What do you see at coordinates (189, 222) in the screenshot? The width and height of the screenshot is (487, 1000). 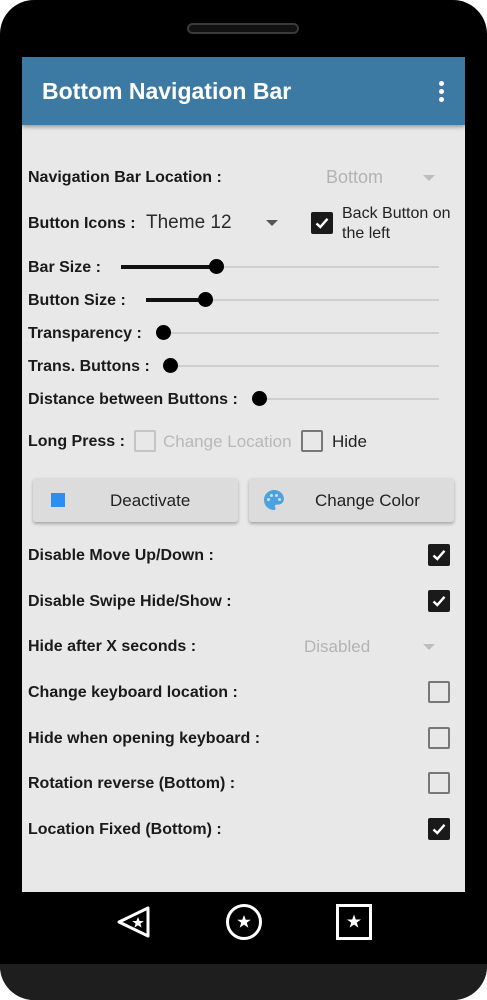 I see `button-icons-value: Theme 12` at bounding box center [189, 222].